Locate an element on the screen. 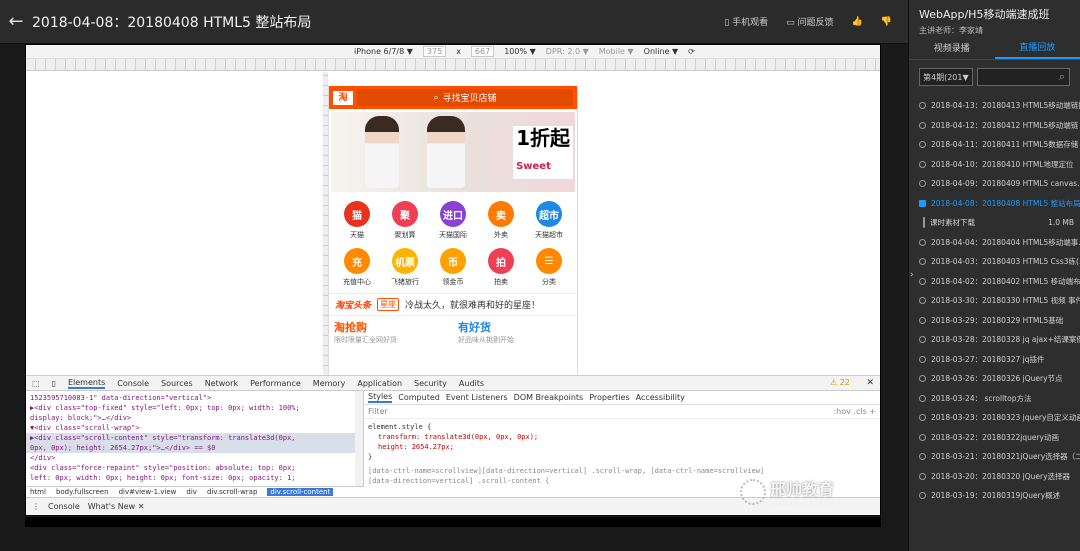  dom-node-line: display: block;">…</div> is located at coordinates (194, 418).